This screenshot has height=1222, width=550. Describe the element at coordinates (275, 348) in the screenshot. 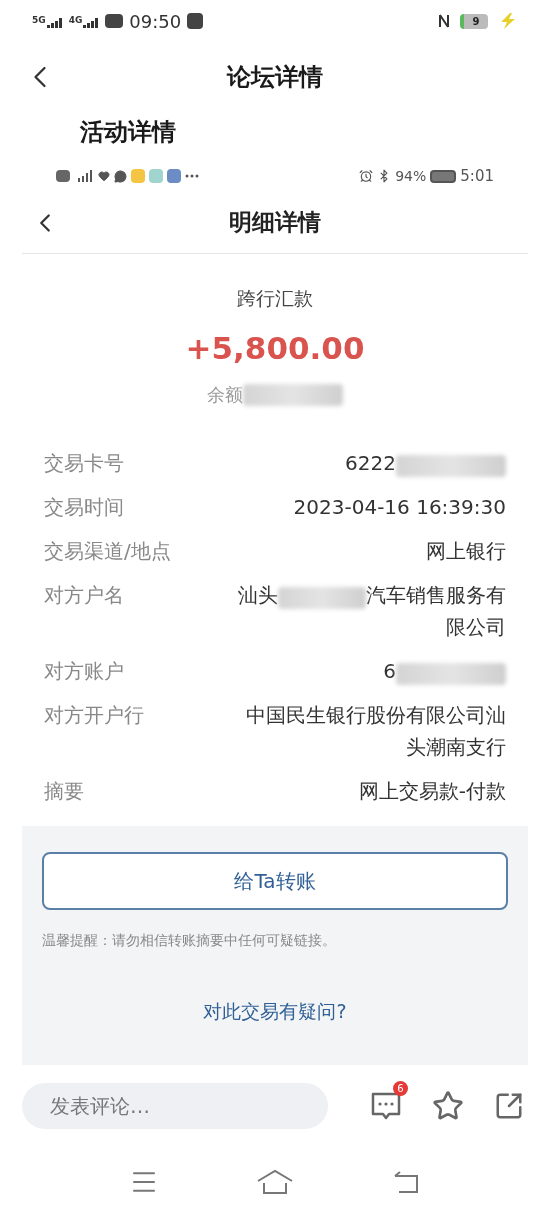

I see `amount: +5,800.00` at that location.